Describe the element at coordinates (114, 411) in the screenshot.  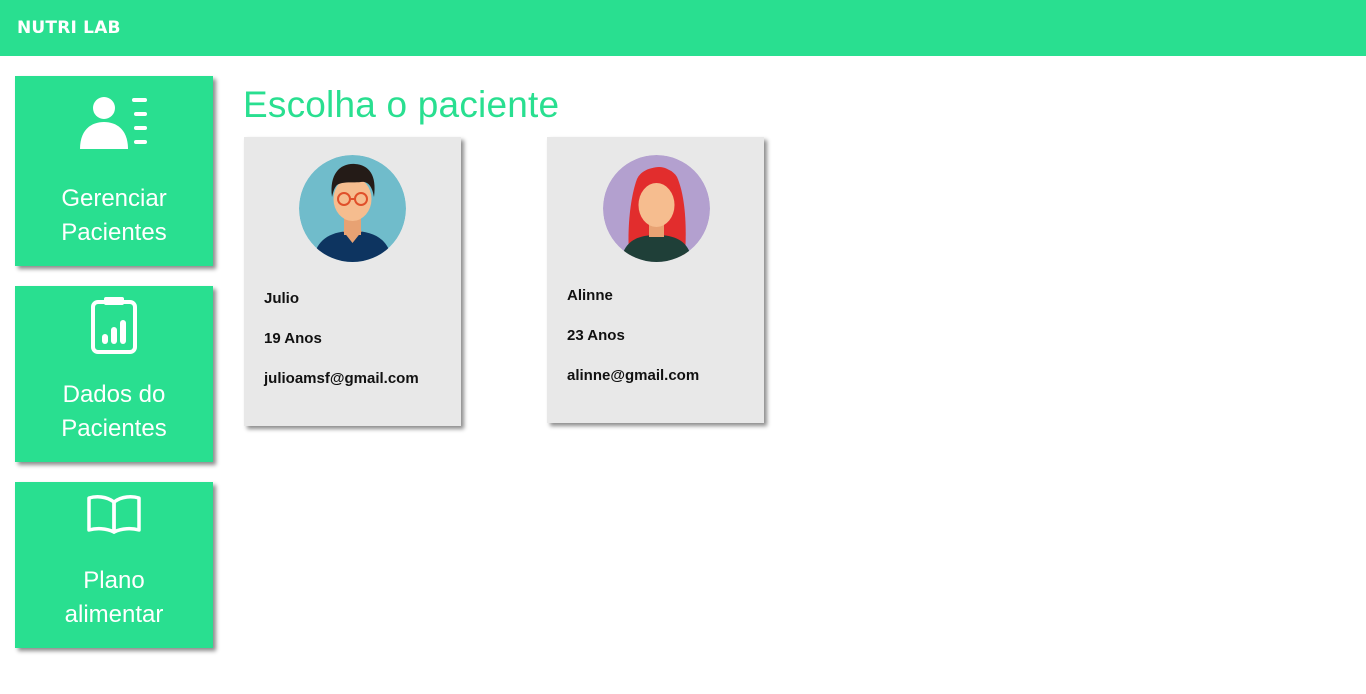
I see `sidebar-item-label: Dados do Pacientes` at that location.